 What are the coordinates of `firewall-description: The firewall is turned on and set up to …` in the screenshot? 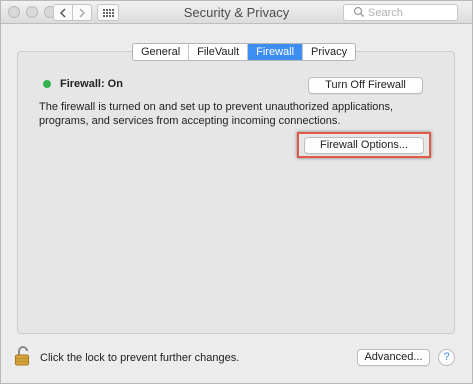 It's located at (216, 114).